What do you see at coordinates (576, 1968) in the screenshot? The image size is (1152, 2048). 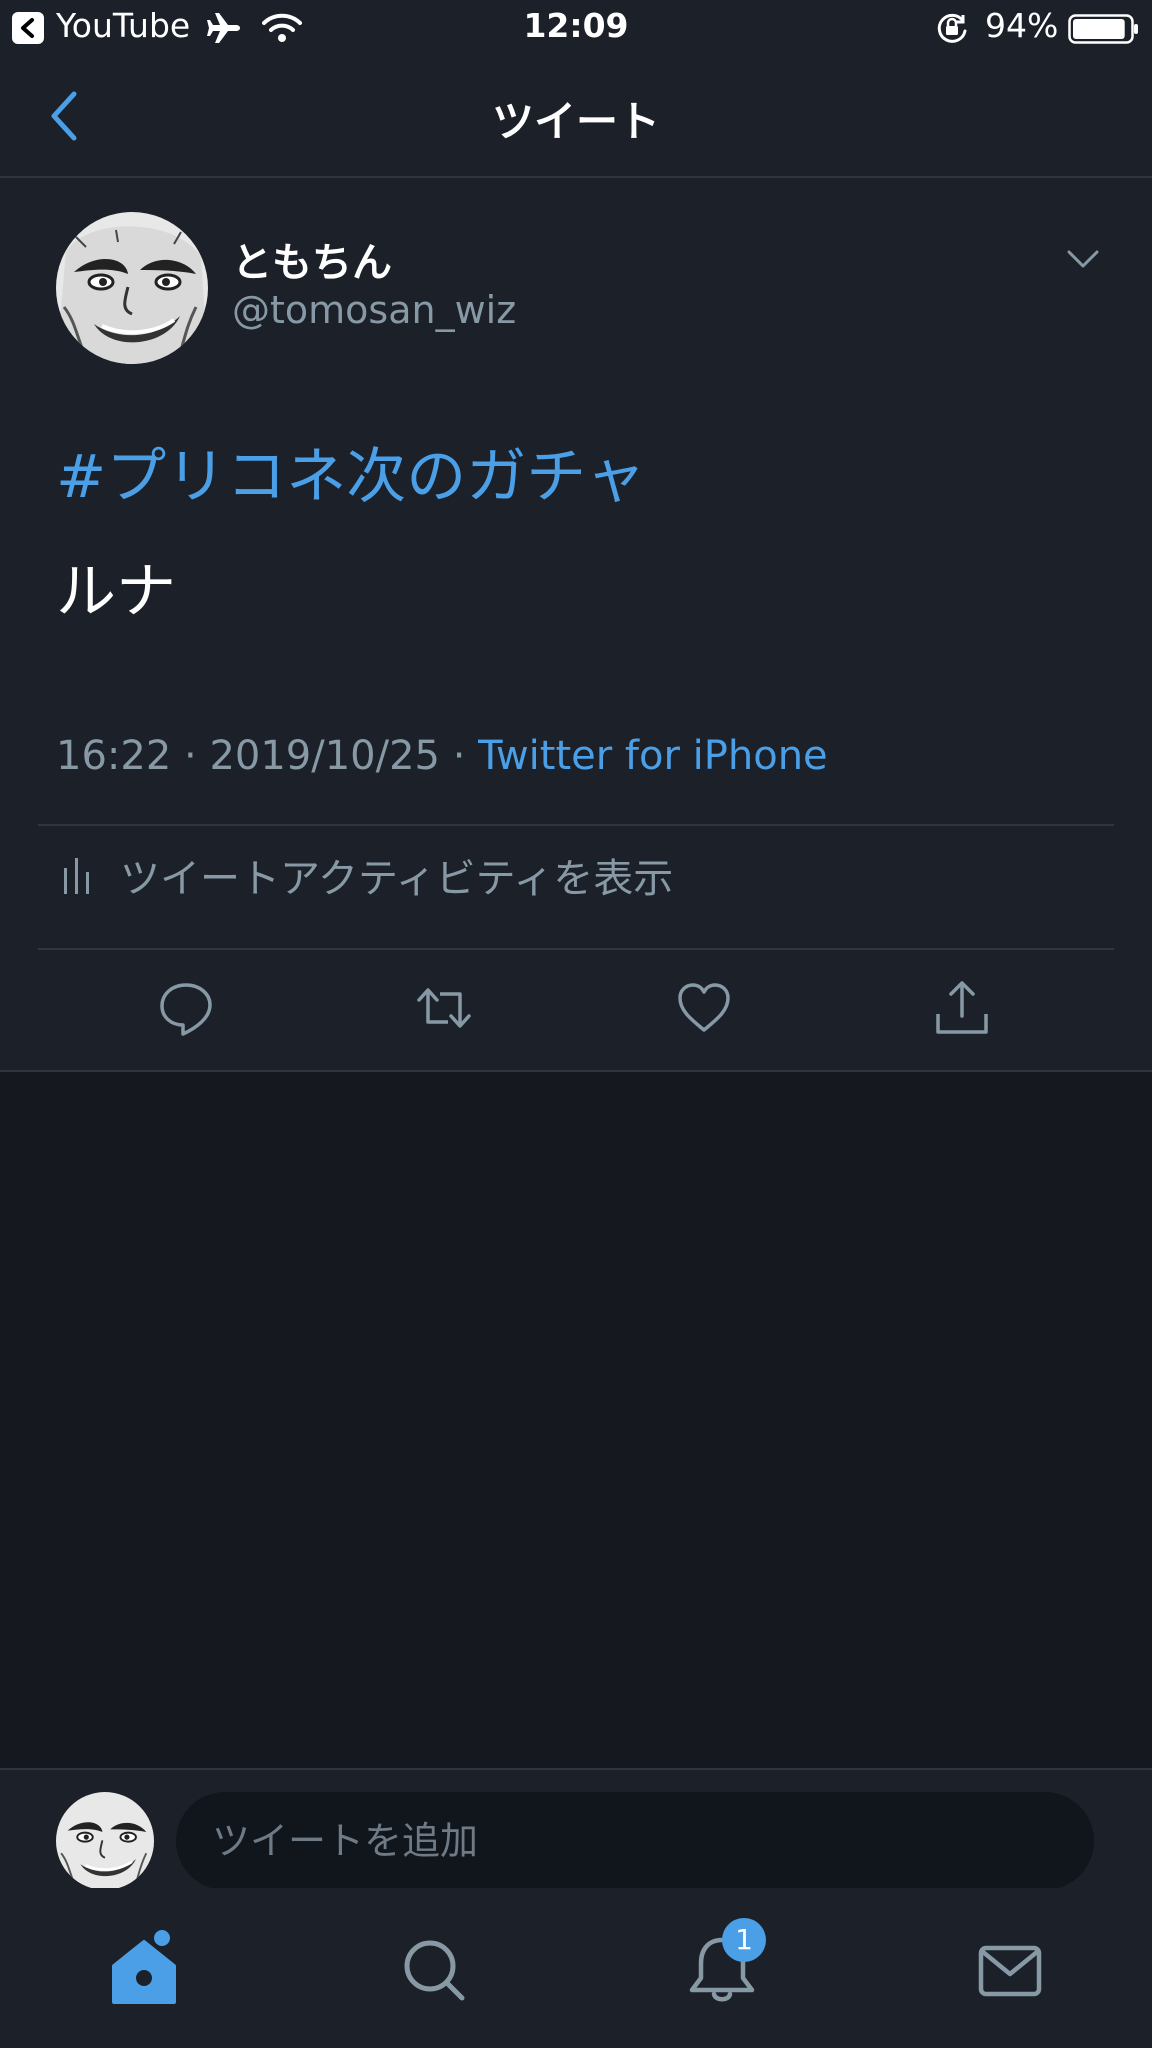 I see `tab-bar: 1` at bounding box center [576, 1968].